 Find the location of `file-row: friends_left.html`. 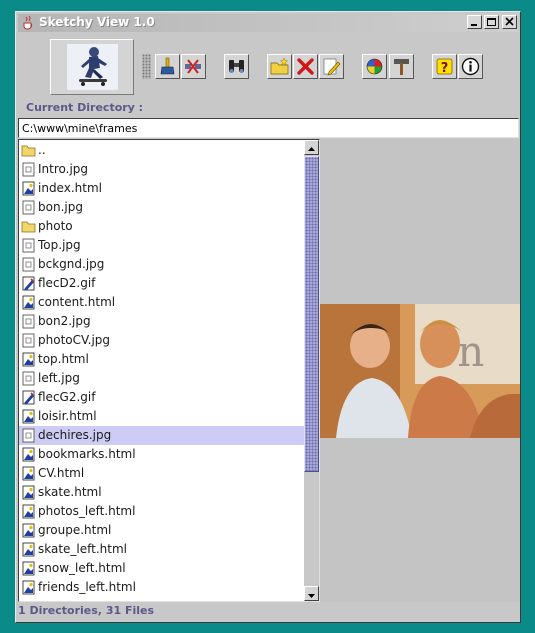

file-row: friends_left.html is located at coordinates (162, 587).